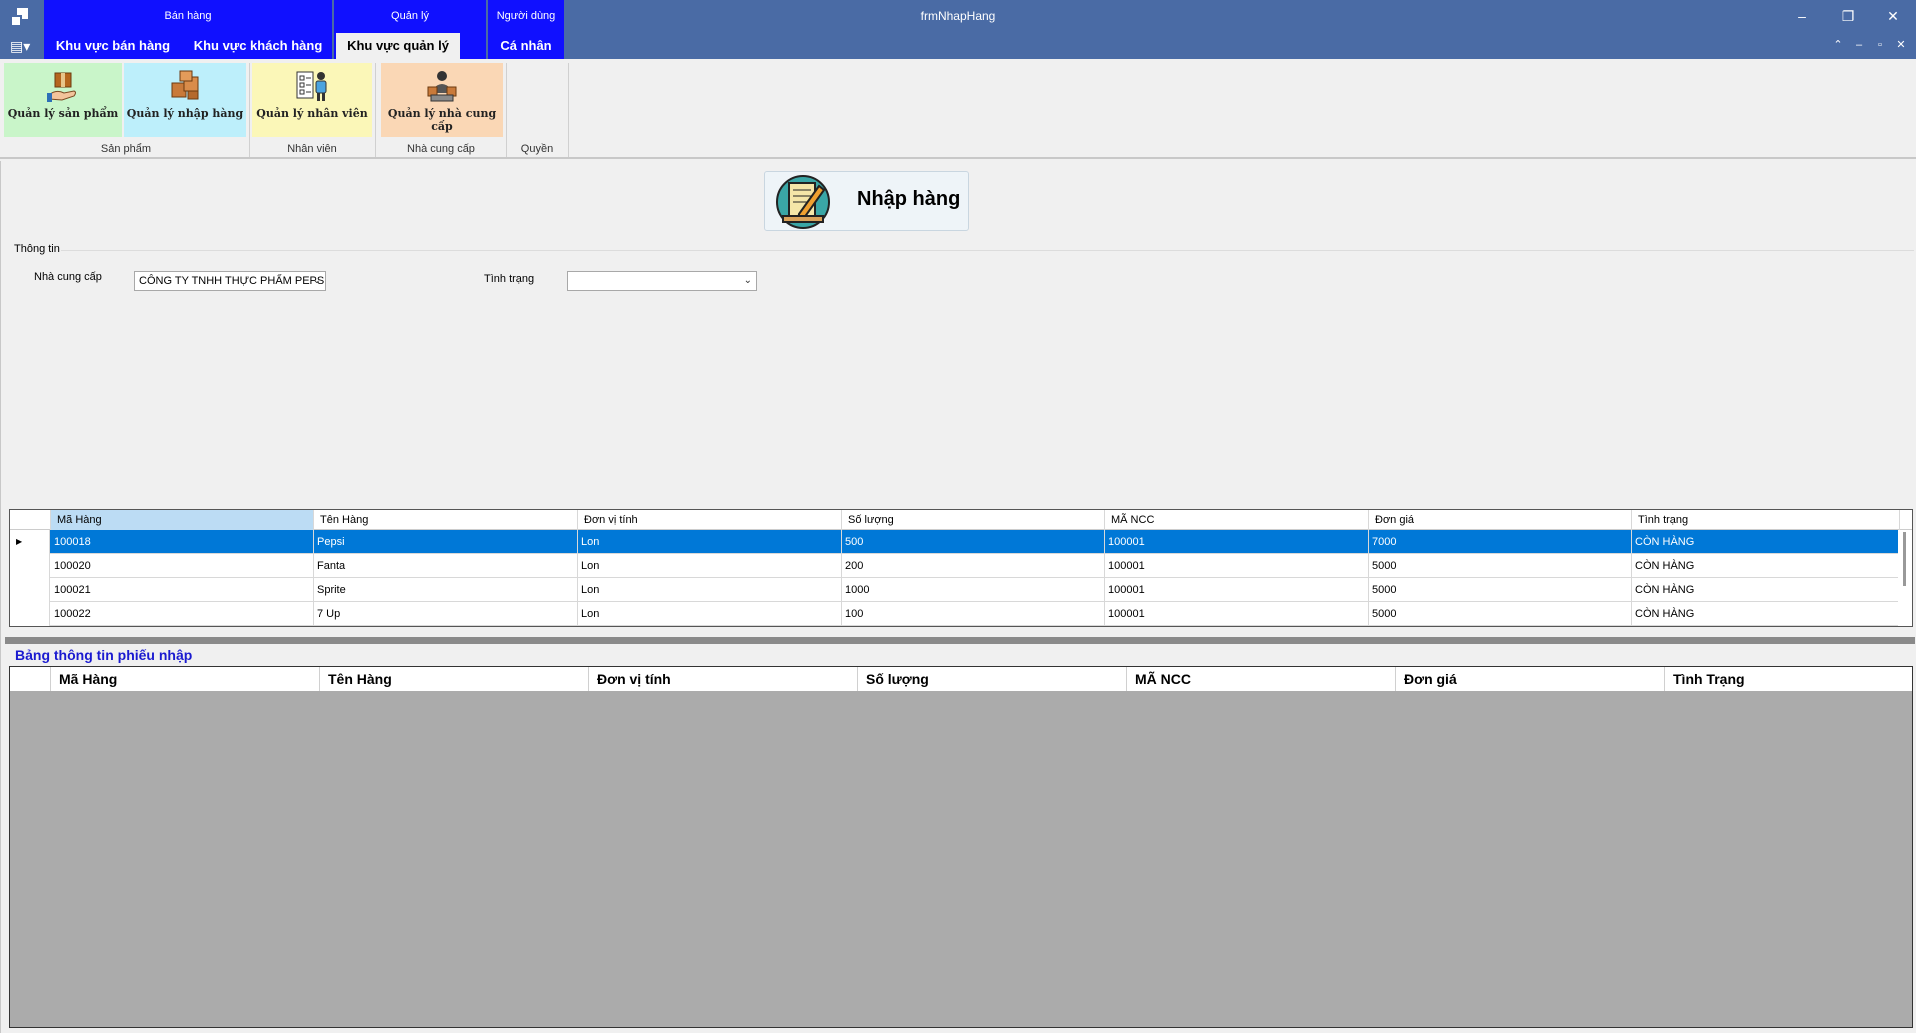  Describe the element at coordinates (182, 566) in the screenshot. I see `cell-ma-hang: 100020` at that location.